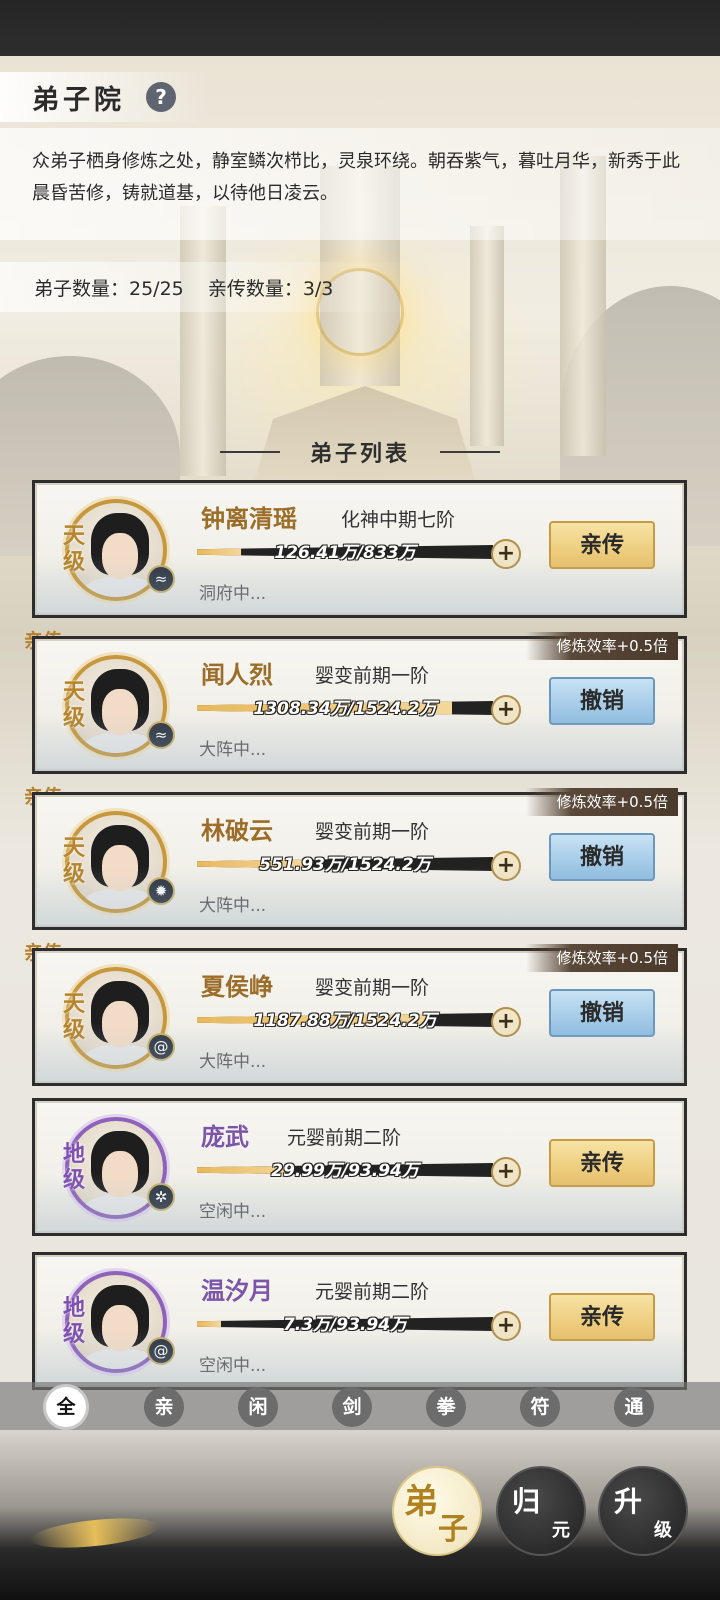  I want to click on nav-upgrade-button: 升 级, so click(643, 1511).